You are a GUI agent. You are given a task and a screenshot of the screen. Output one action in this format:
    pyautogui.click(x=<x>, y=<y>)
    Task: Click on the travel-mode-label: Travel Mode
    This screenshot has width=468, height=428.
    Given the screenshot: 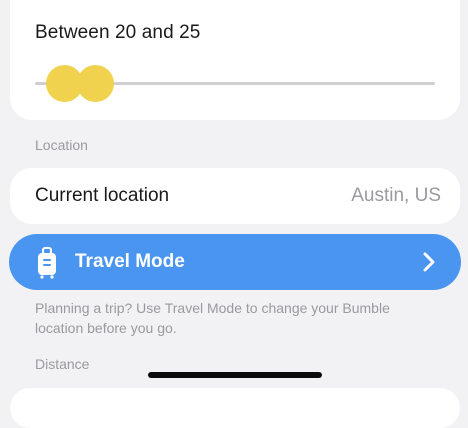 What is the action you would take?
    pyautogui.click(x=130, y=261)
    